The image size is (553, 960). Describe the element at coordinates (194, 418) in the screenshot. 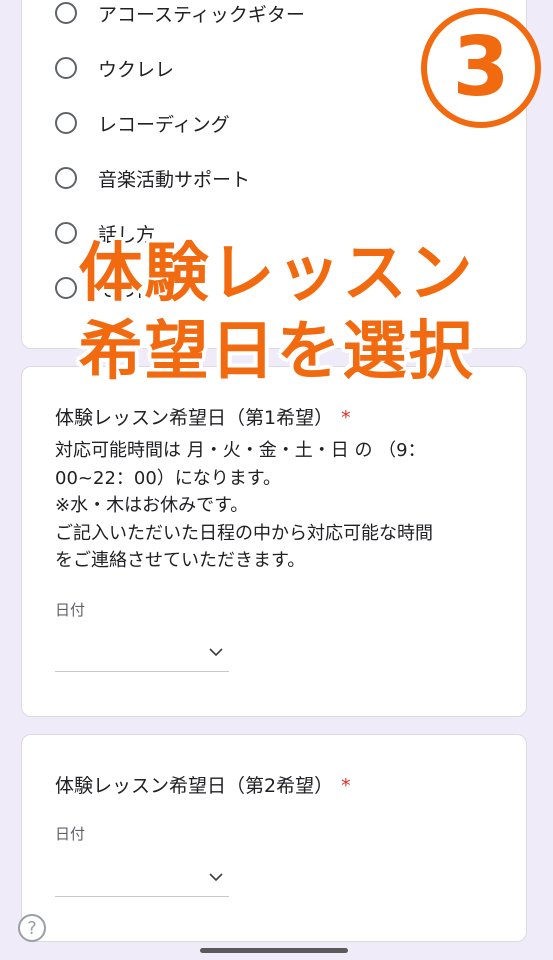

I see `question-title-text: 体験レッスン希望日（第1希望）` at that location.